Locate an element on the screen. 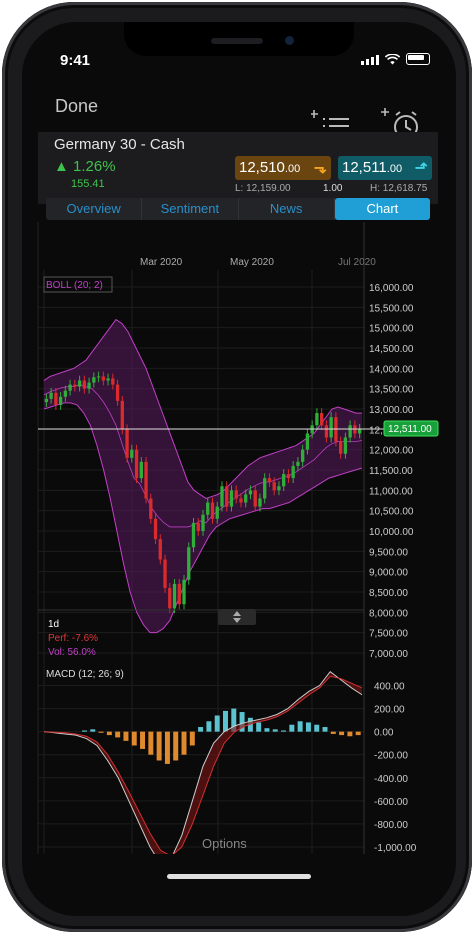 This screenshot has height=934, width=474. sell-arrow-icon: ⬎ is located at coordinates (320, 168).